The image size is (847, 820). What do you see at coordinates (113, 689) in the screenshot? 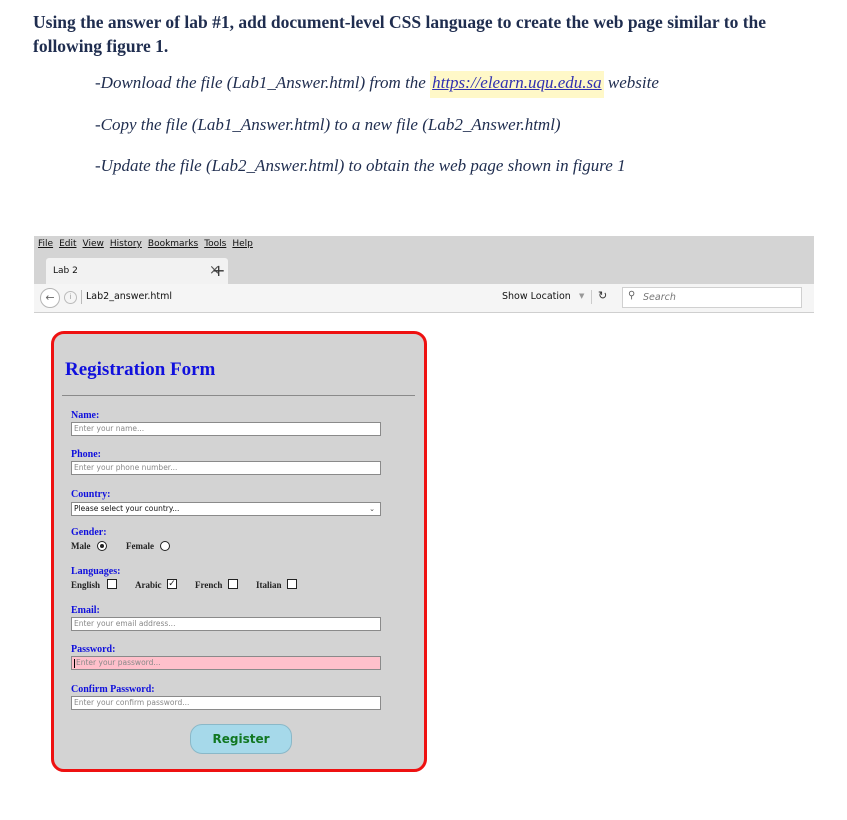
I see `confirm-password-label: Confirm Password:` at bounding box center [113, 689].